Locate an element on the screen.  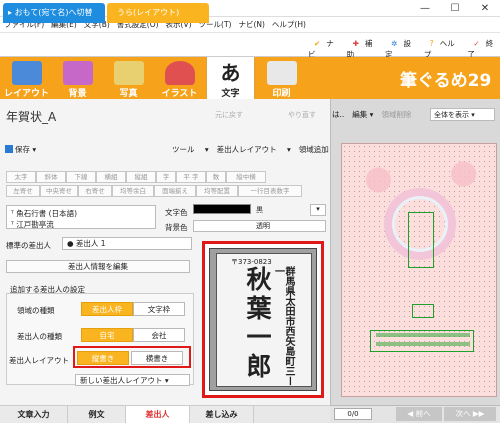
text-a-icon: あ is located at coordinates (230, 73).